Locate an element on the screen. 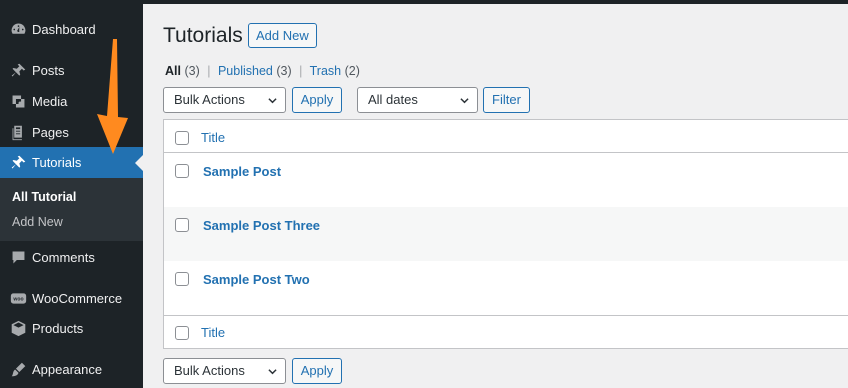 Image resolution: width=848 pixels, height=388 pixels. sidebar-item-products: Products is located at coordinates (71, 328).